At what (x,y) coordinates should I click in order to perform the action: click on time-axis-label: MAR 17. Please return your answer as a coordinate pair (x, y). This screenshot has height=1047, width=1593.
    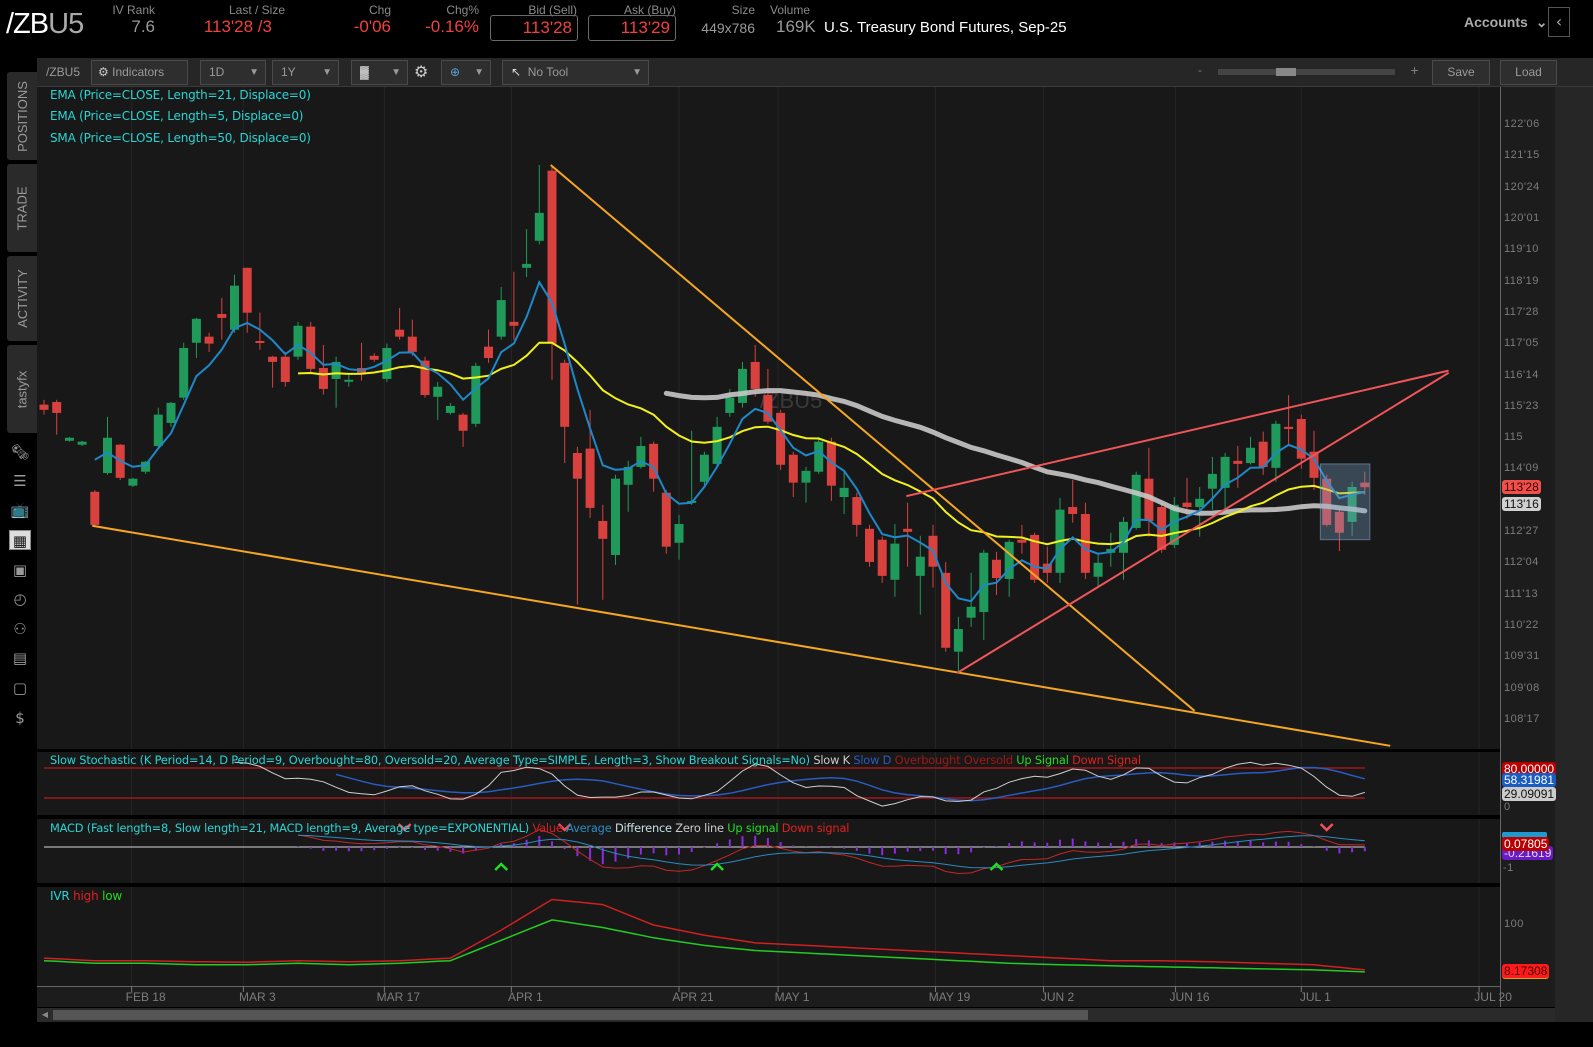
    Looking at the image, I should click on (398, 997).